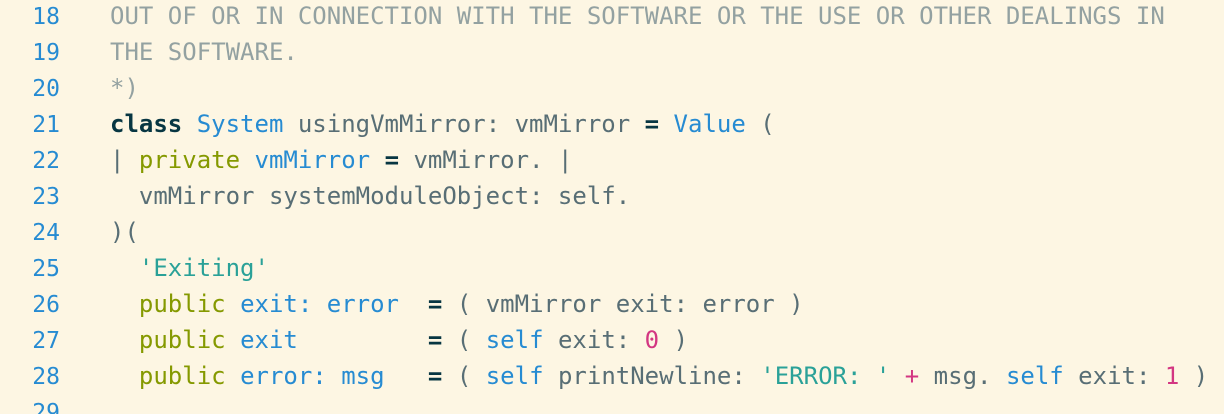  Describe the element at coordinates (46, 53) in the screenshot. I see `line-number: 19` at that location.